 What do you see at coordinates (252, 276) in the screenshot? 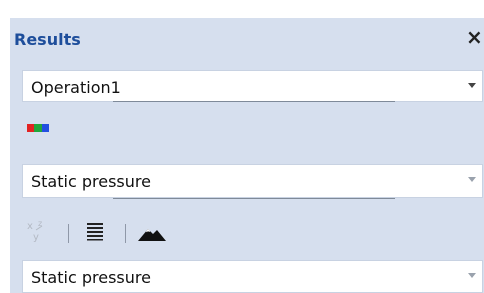
I see `quantity-select-bottom: Static pressure` at bounding box center [252, 276].